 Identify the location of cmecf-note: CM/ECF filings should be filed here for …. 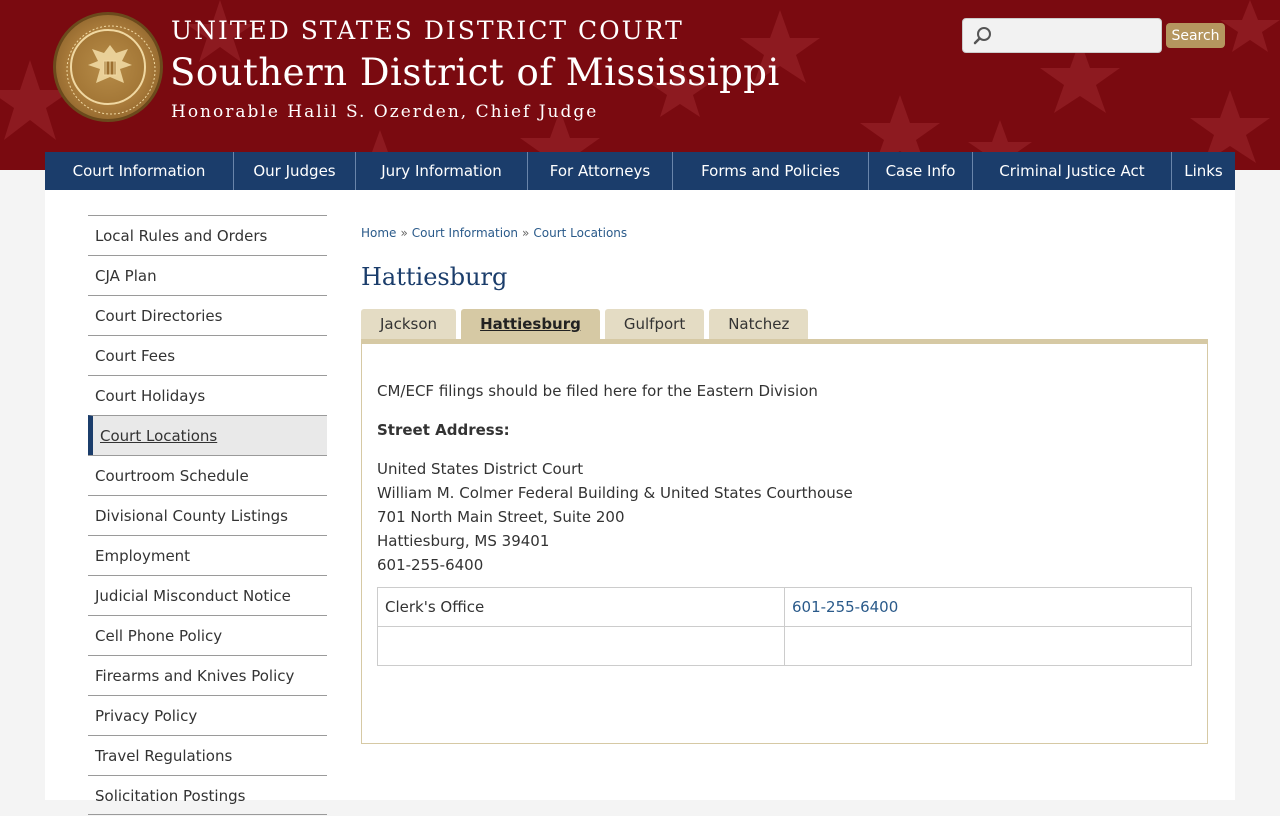
(597, 391).